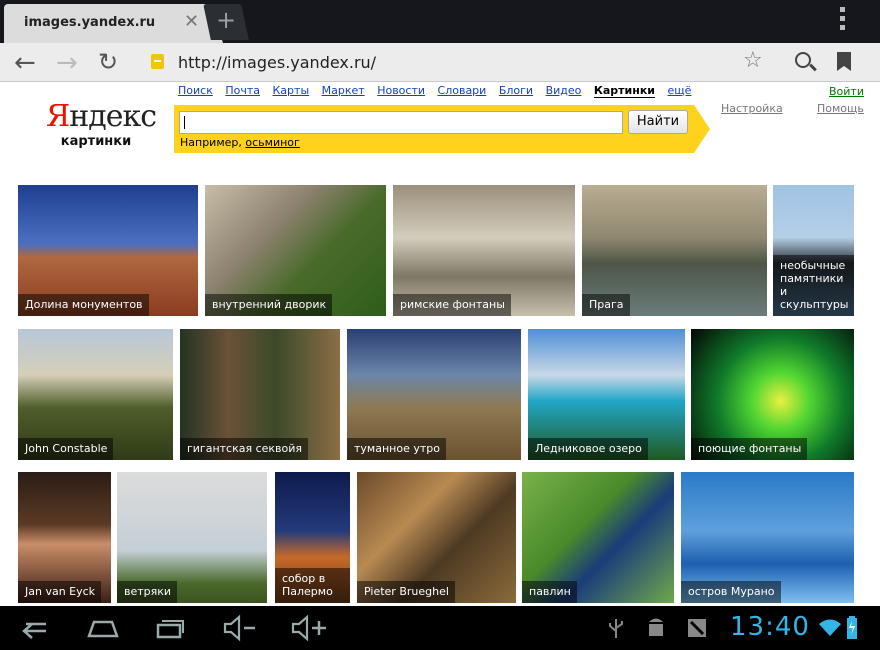 This screenshot has height=650, width=880. Describe the element at coordinates (191, 21) in the screenshot. I see `close-tab-icon: ✕` at that location.